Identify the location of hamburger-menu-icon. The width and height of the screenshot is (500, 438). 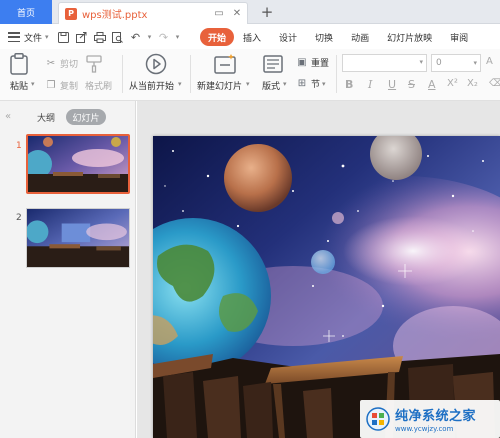
(14, 37).